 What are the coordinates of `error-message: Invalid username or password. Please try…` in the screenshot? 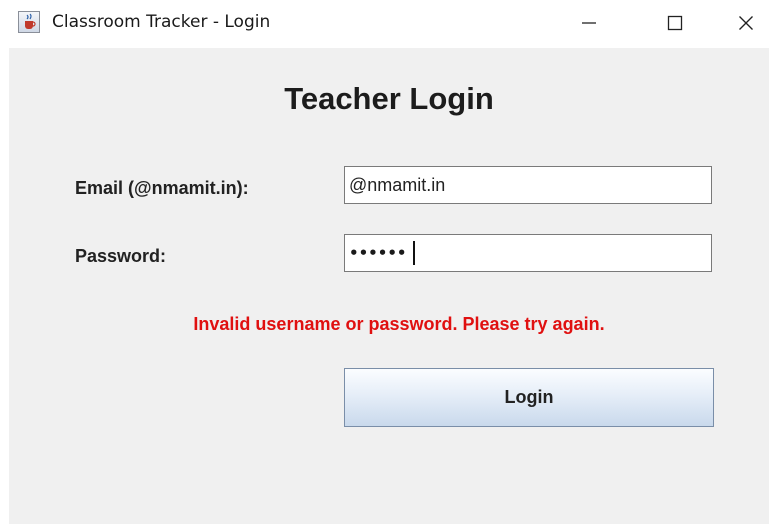 It's located at (399, 324).